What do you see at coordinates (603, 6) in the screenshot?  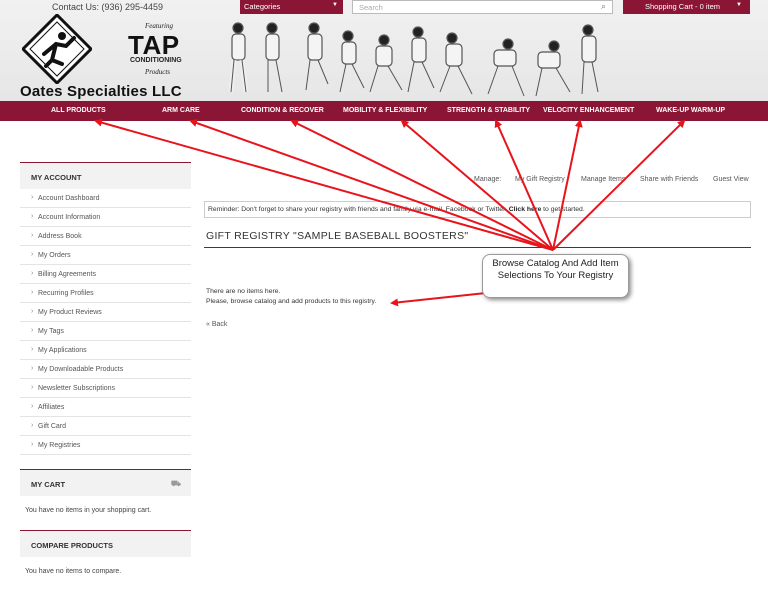 I see `search-icon: ⌕` at bounding box center [603, 6].